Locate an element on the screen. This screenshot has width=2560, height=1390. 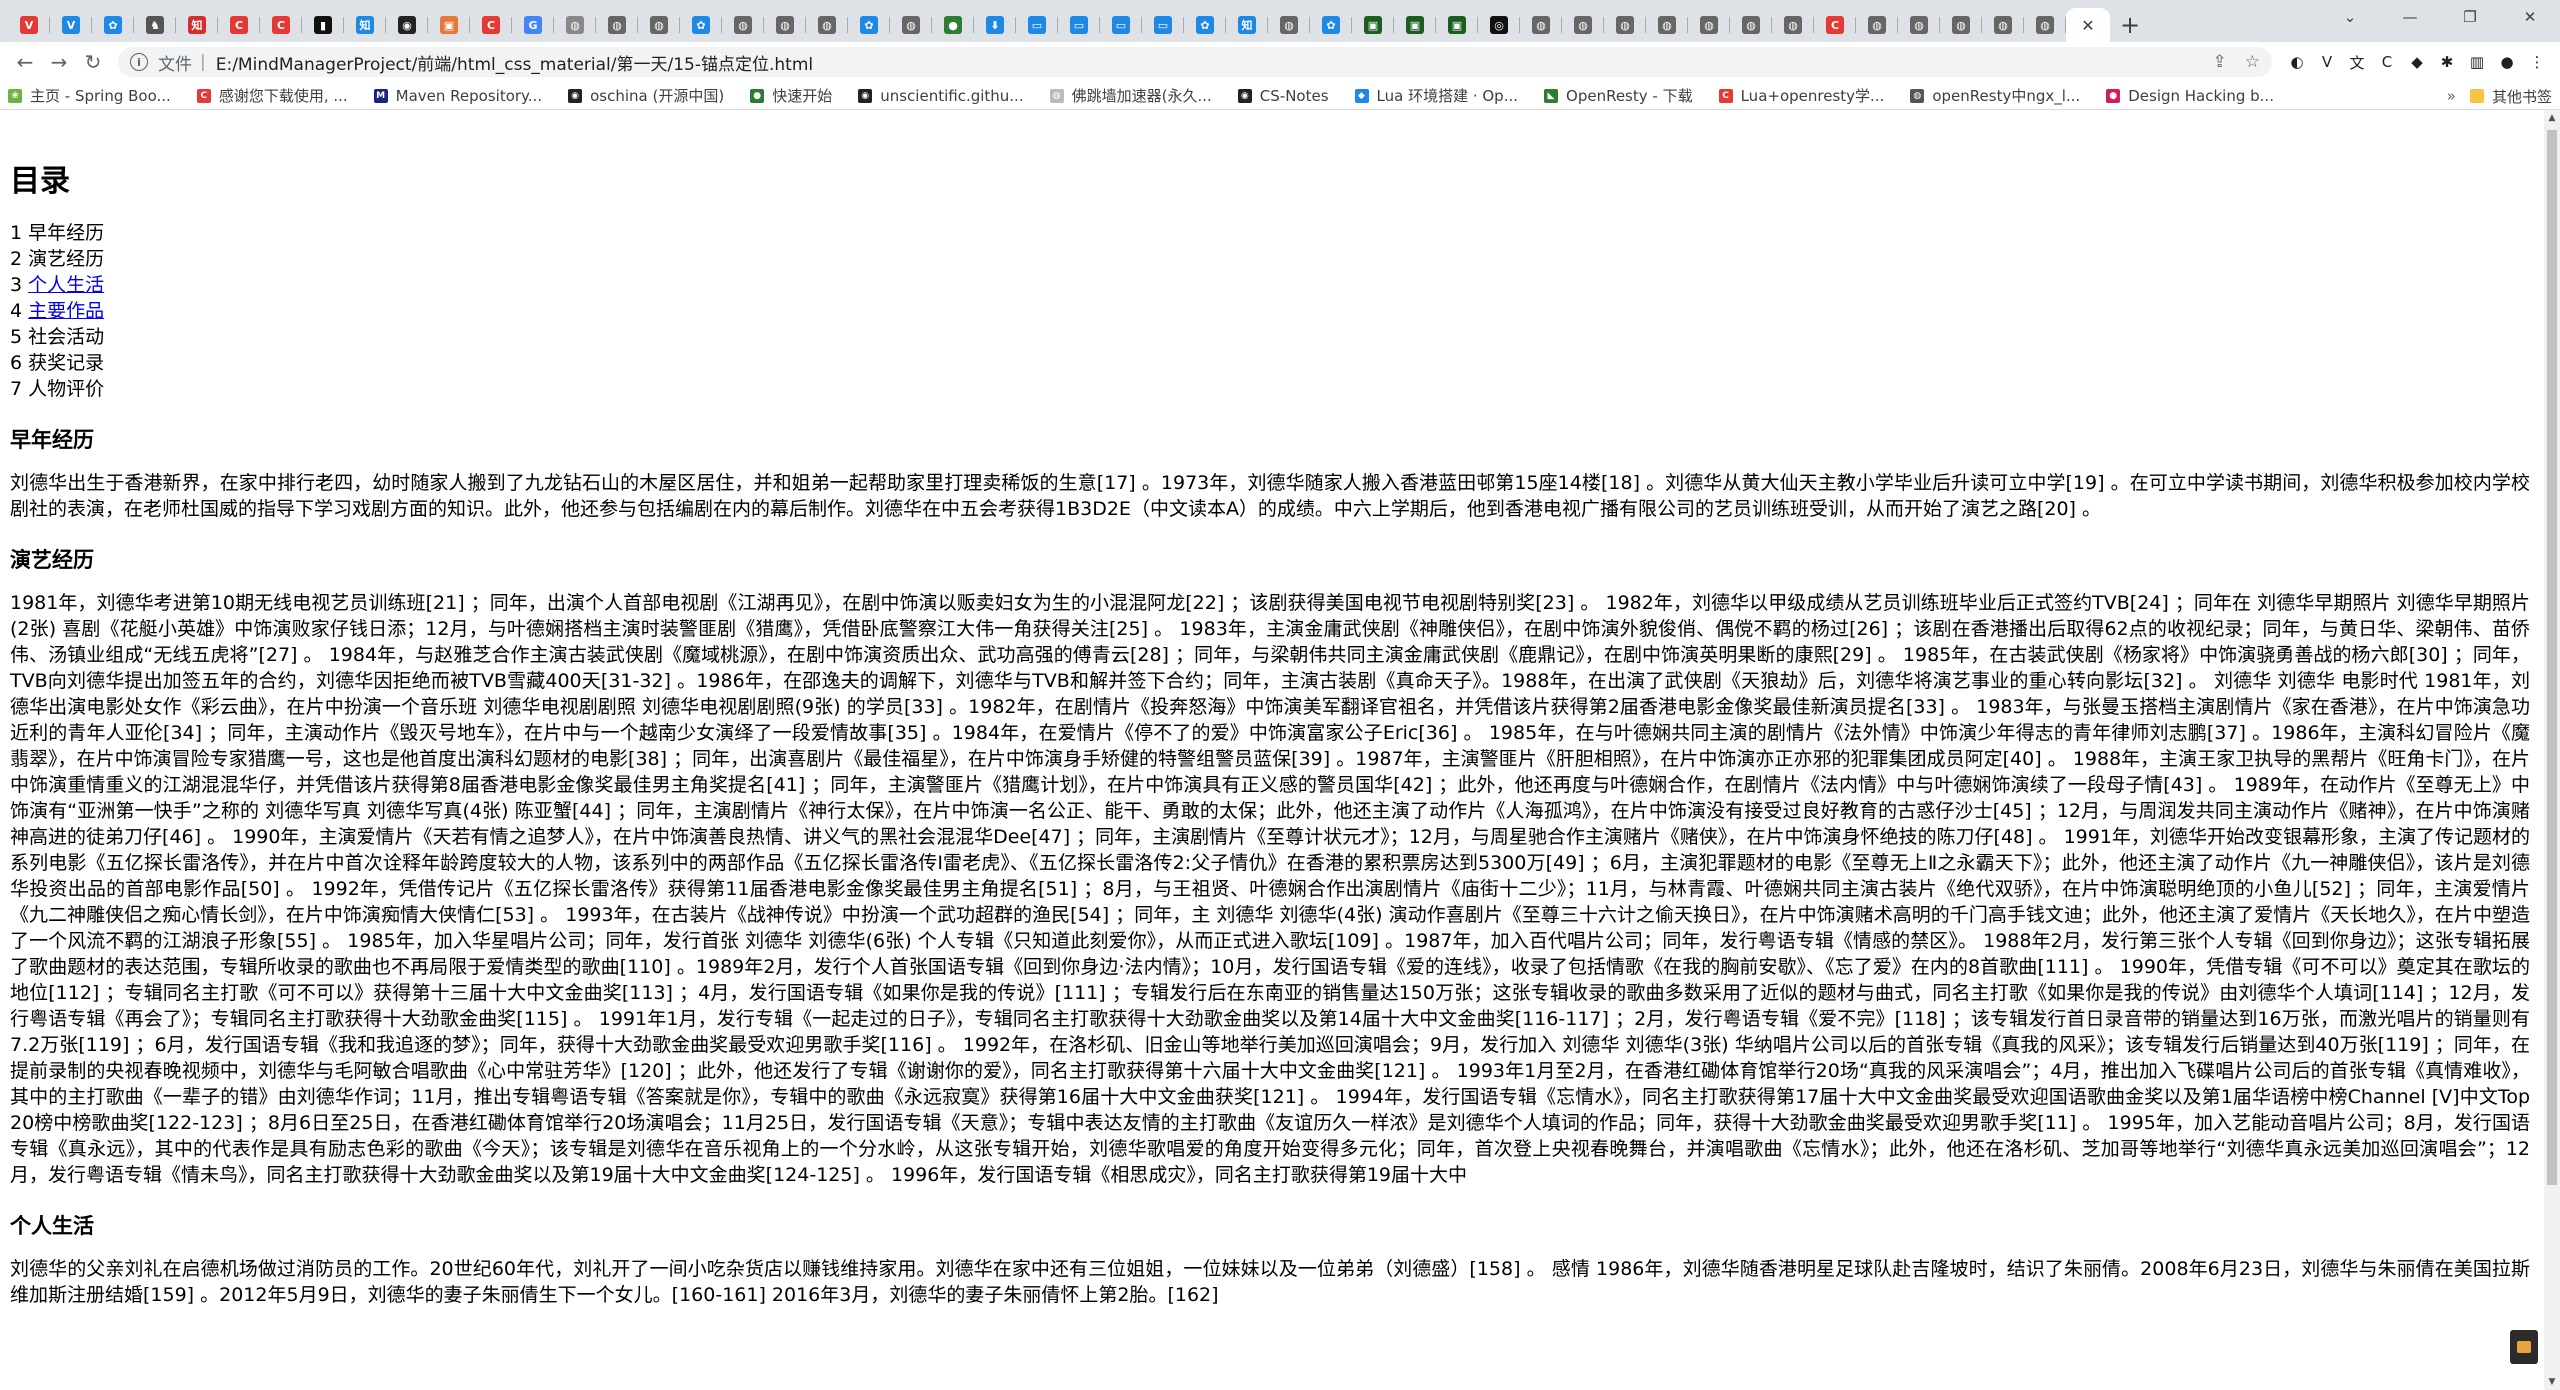
toc-item: 4 主要作品 is located at coordinates (1270, 311).